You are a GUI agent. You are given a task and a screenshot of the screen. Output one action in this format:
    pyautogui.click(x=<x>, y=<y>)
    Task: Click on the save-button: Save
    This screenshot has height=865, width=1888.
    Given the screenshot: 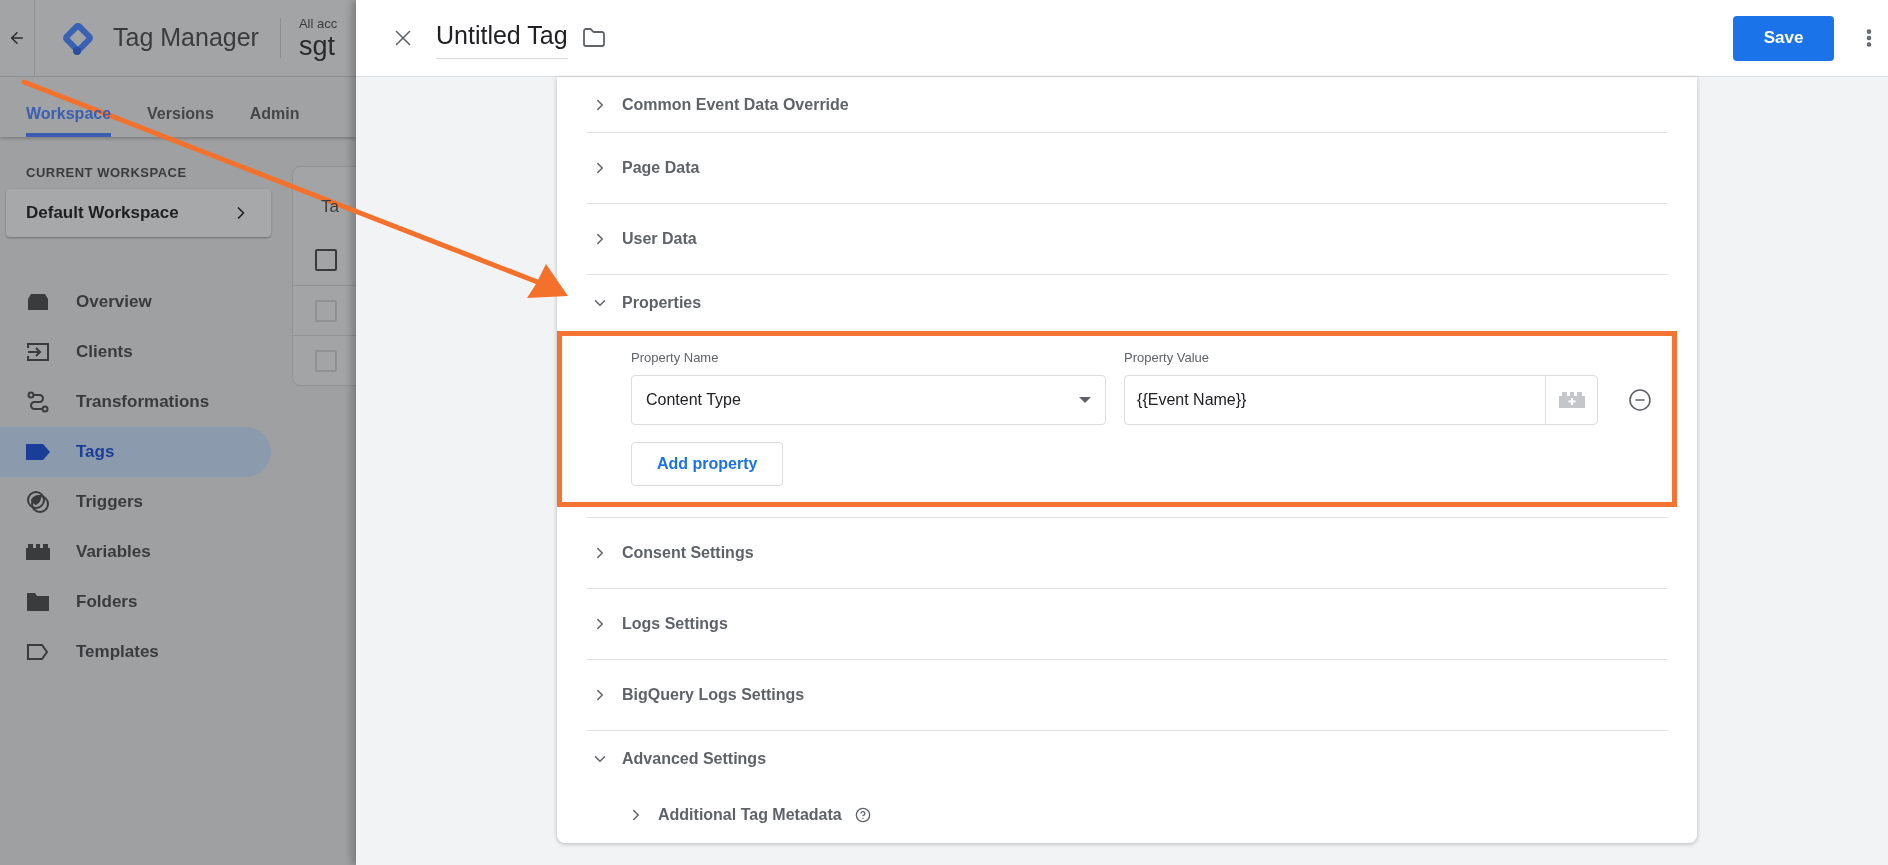 What is the action you would take?
    pyautogui.click(x=1783, y=38)
    